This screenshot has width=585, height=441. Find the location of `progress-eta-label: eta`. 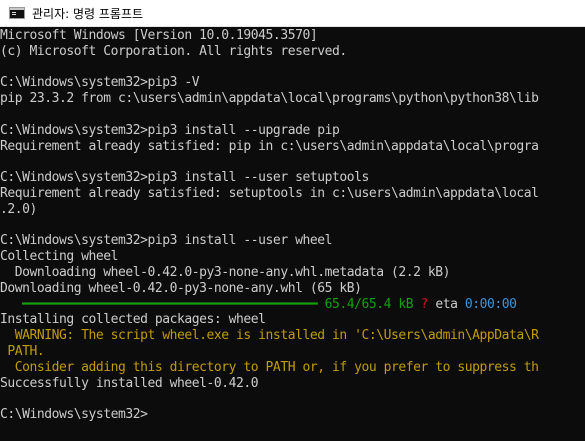

progress-eta-label: eta is located at coordinates (446, 304).